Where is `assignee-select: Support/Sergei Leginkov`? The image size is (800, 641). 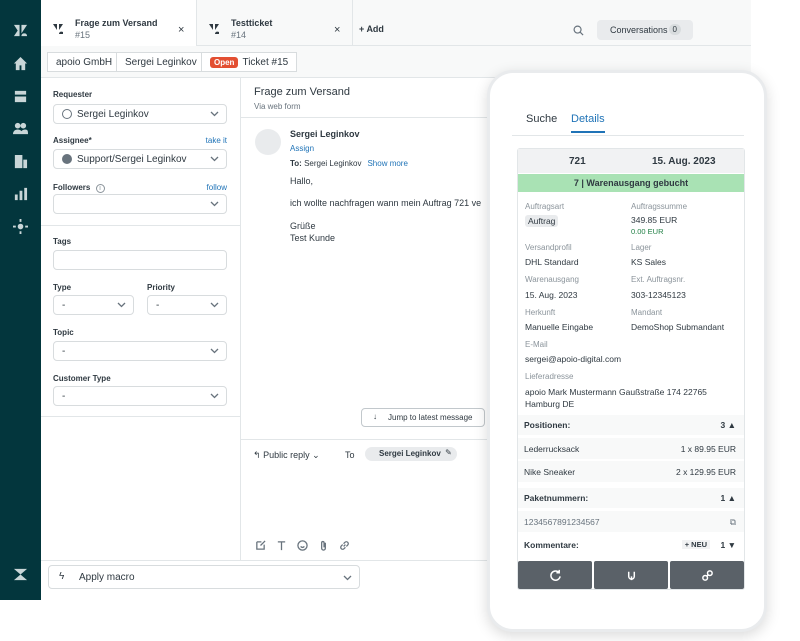
assignee-select: Support/Sergei Leginkov is located at coordinates (140, 159).